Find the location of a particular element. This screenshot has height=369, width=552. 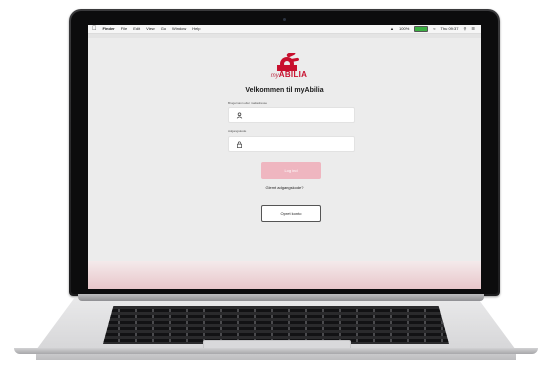

dropbox-icon: ▲ is located at coordinates (392, 29).